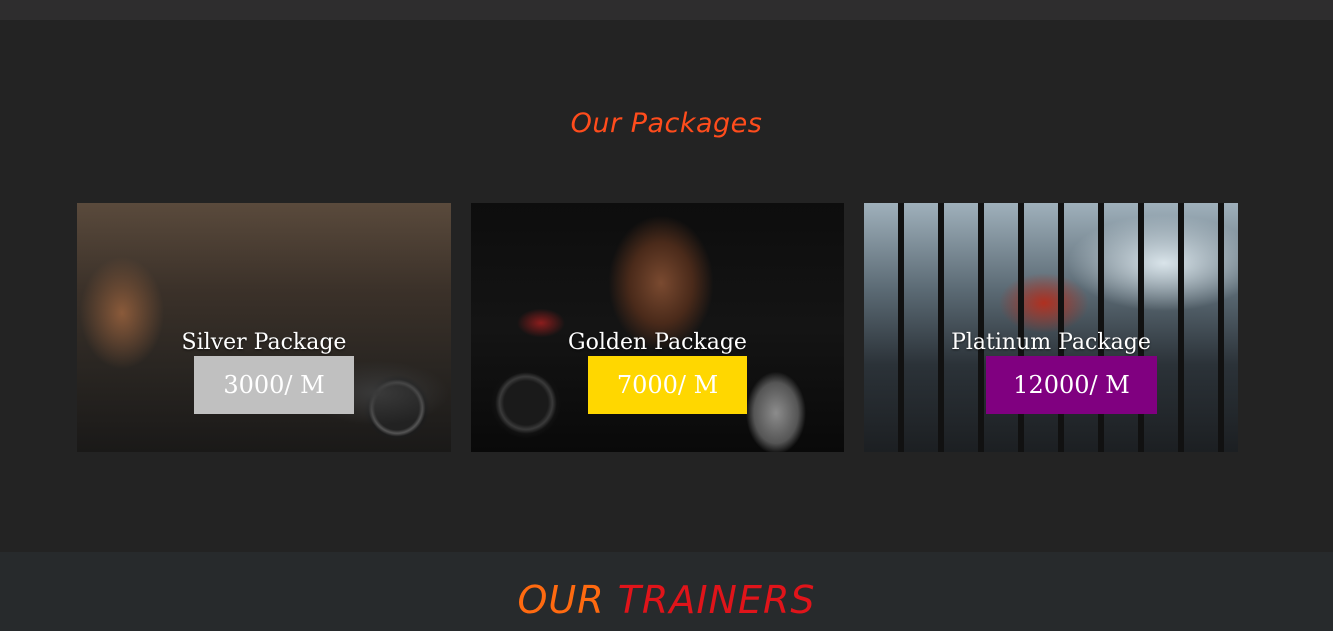 The image size is (1333, 631). What do you see at coordinates (716, 600) in the screenshot?
I see `trainers-title-trainers: TRAINERS` at bounding box center [716, 600].